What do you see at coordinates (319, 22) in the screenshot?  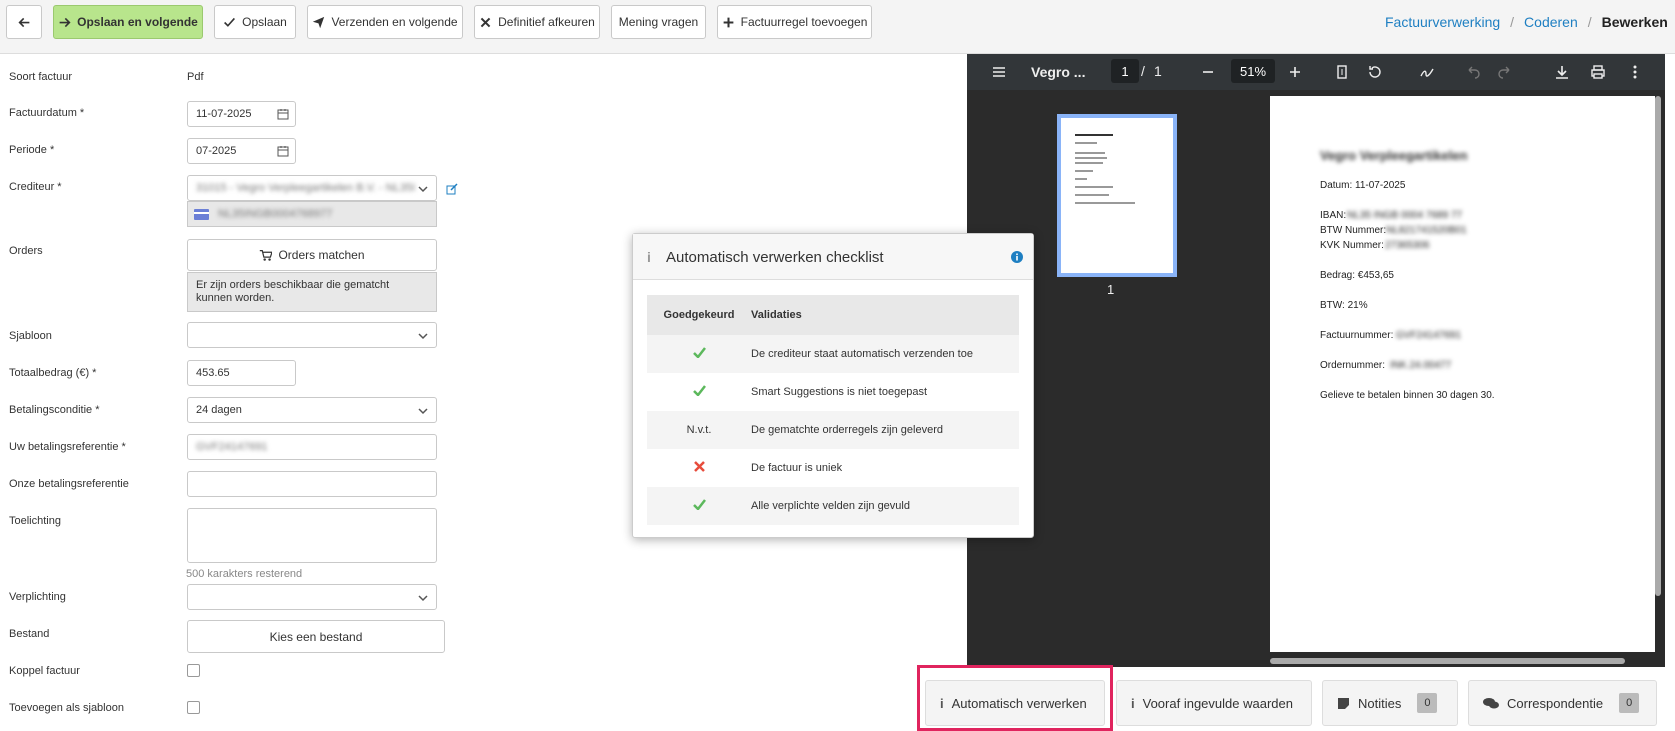 I see `paper-plane-icon` at bounding box center [319, 22].